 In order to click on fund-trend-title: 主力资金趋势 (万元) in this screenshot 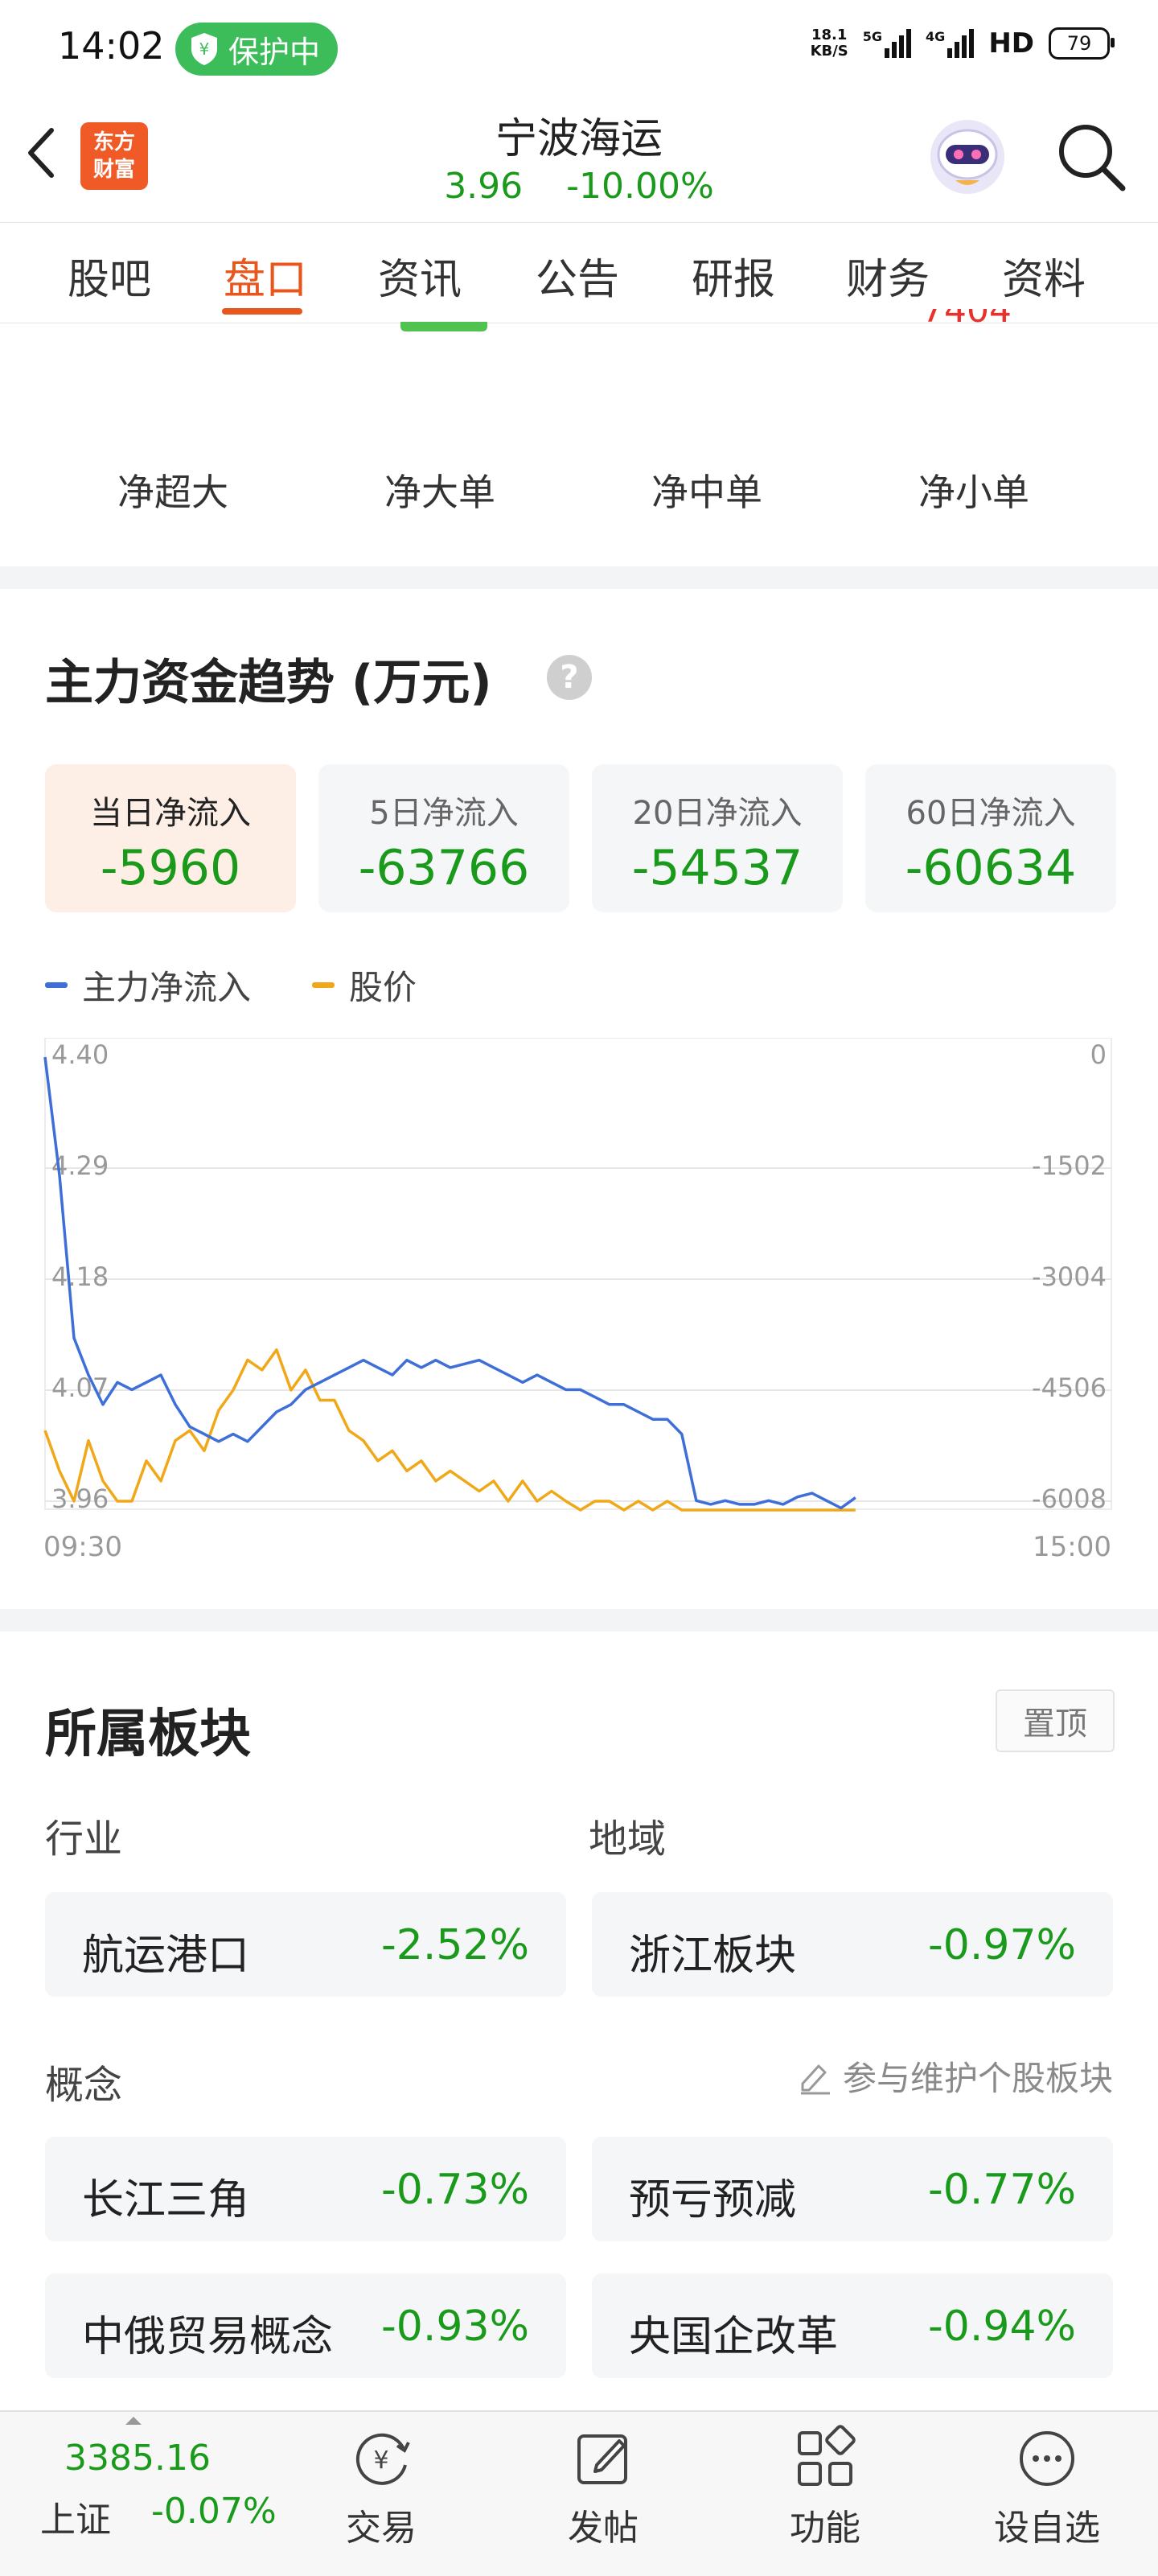, I will do `click(268, 683)`.